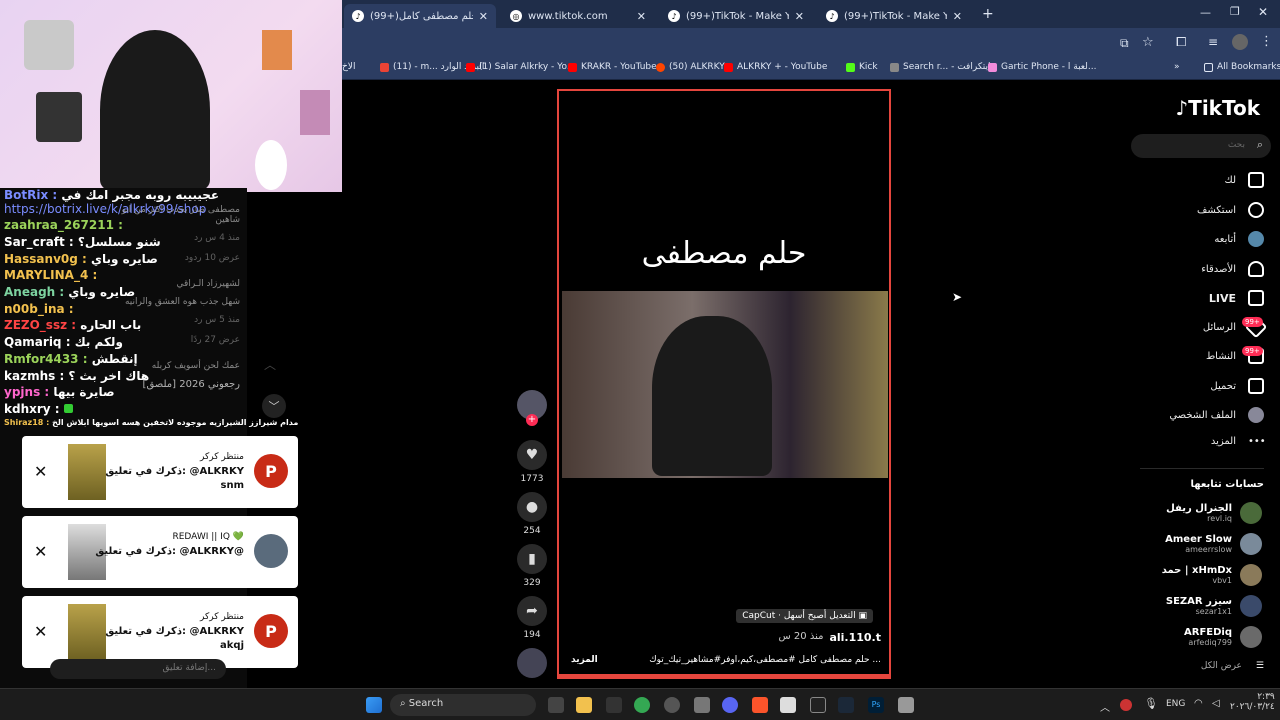  What do you see at coordinates (855, 637) in the screenshot?
I see `video-author: ali.110.t` at bounding box center [855, 637].